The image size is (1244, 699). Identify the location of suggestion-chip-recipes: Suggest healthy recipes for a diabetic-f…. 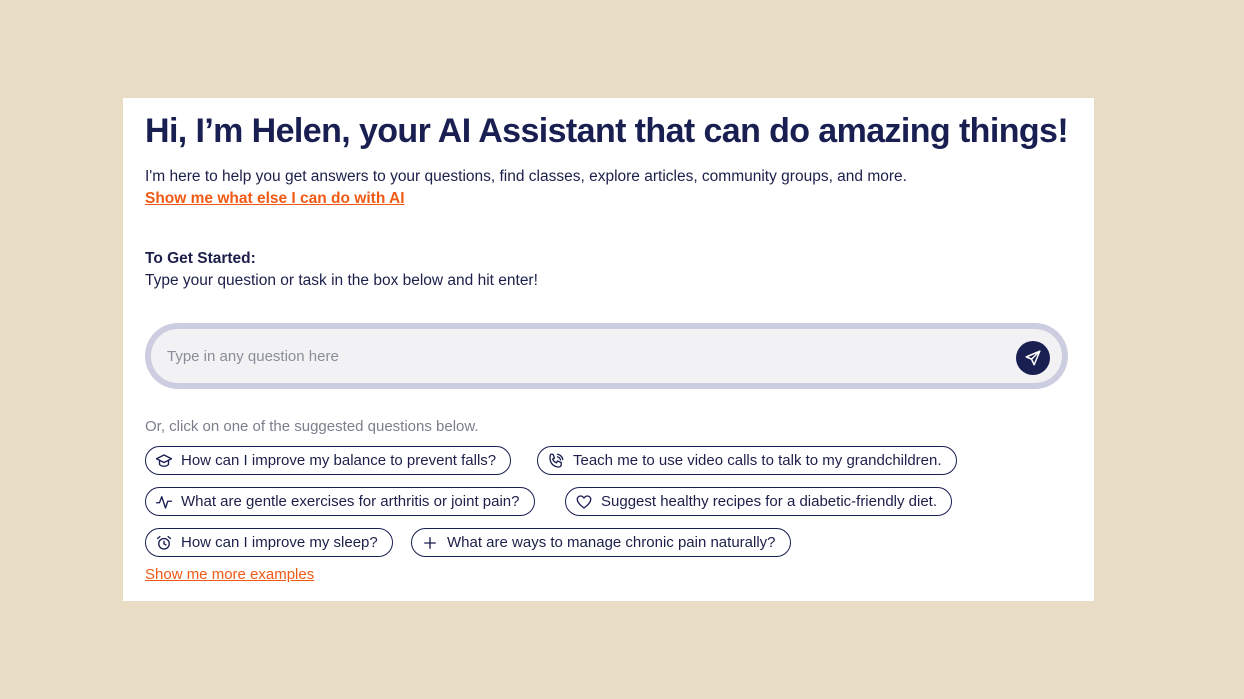
(759, 501).